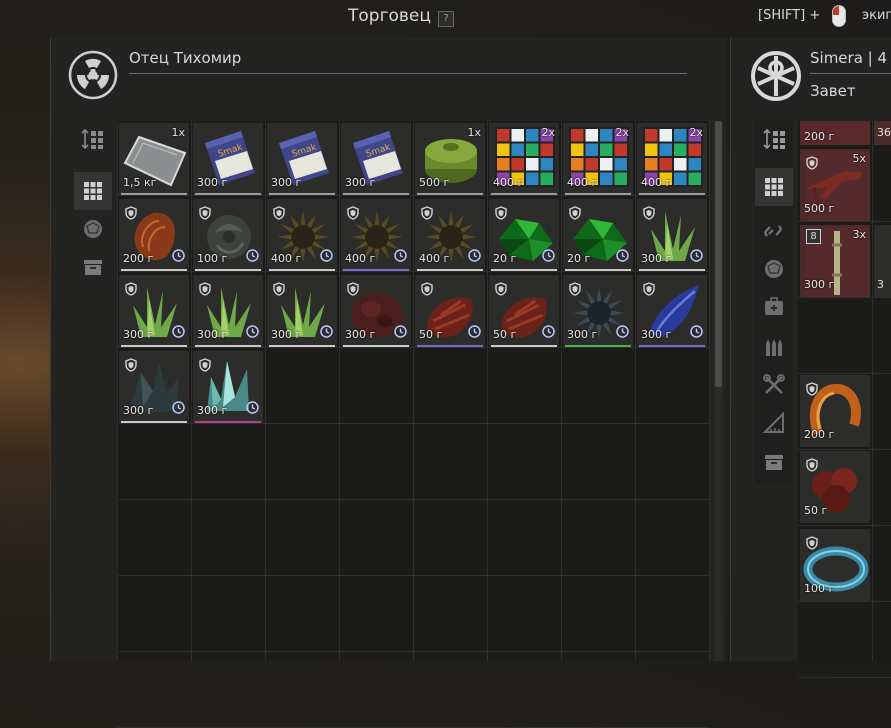  What do you see at coordinates (835, 185) in the screenshot?
I see `player-item-slot: 5x 500 г` at bounding box center [835, 185].